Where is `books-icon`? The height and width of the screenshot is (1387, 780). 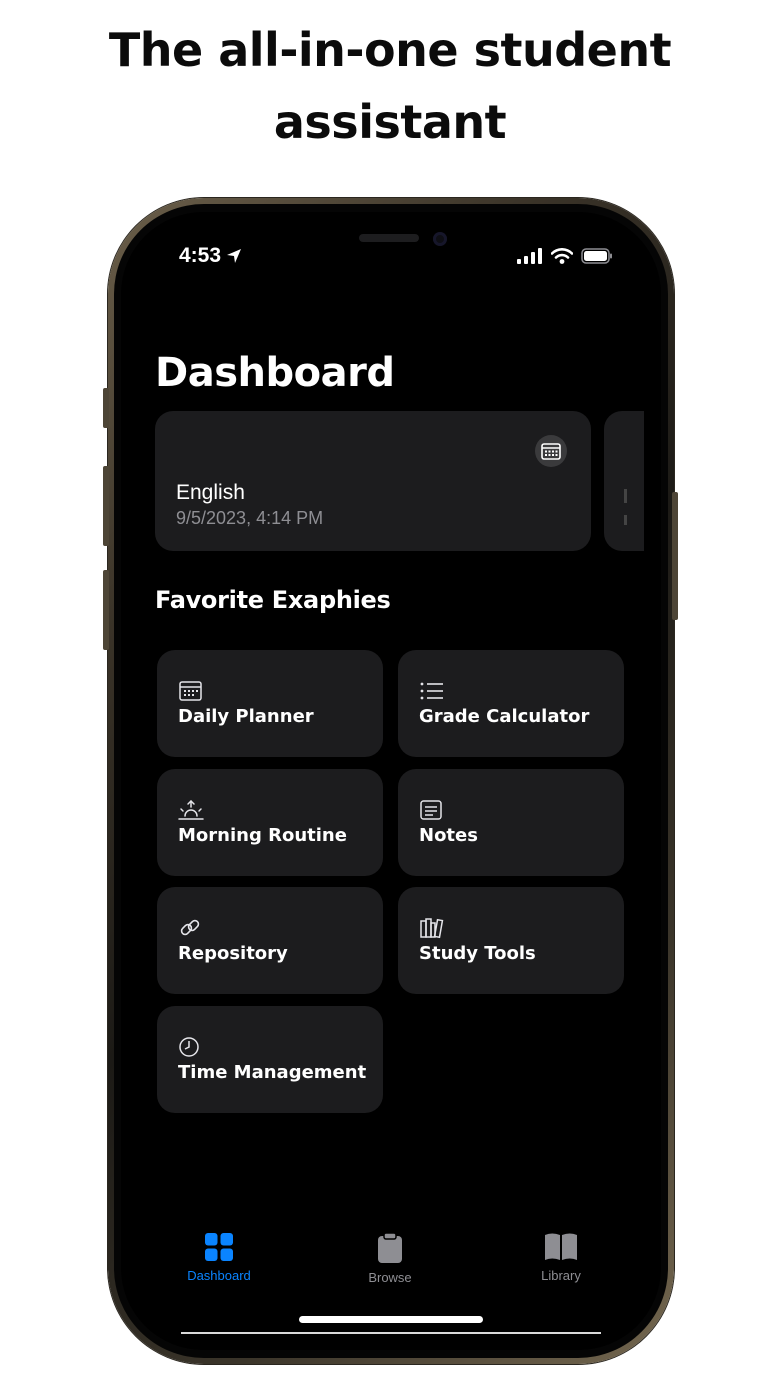 books-icon is located at coordinates (432, 928).